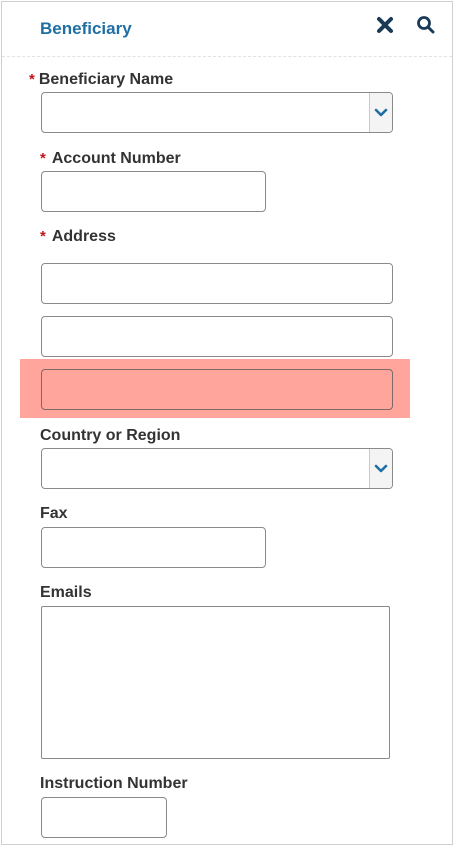 This screenshot has width=457, height=850. Describe the element at coordinates (153, 191) in the screenshot. I see `account-number-input` at that location.